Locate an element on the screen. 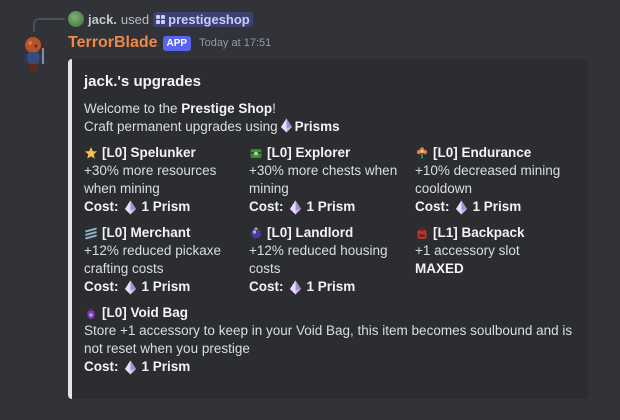  upgrade-name-text: [L0] Endurance is located at coordinates (482, 152).